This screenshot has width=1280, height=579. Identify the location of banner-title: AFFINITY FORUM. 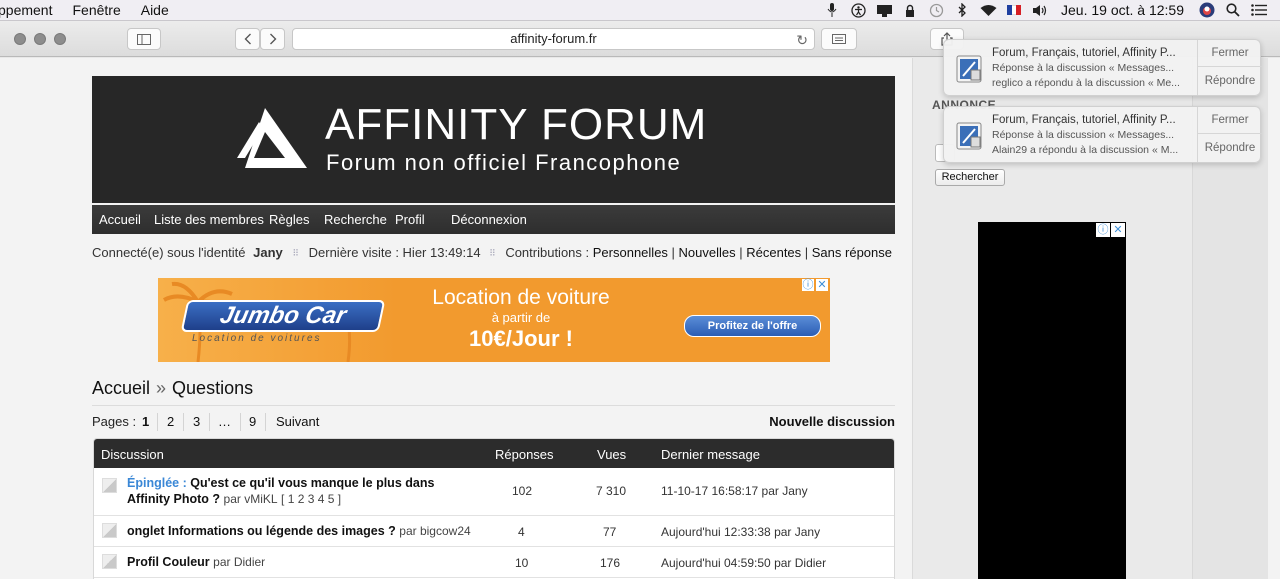
(516, 124).